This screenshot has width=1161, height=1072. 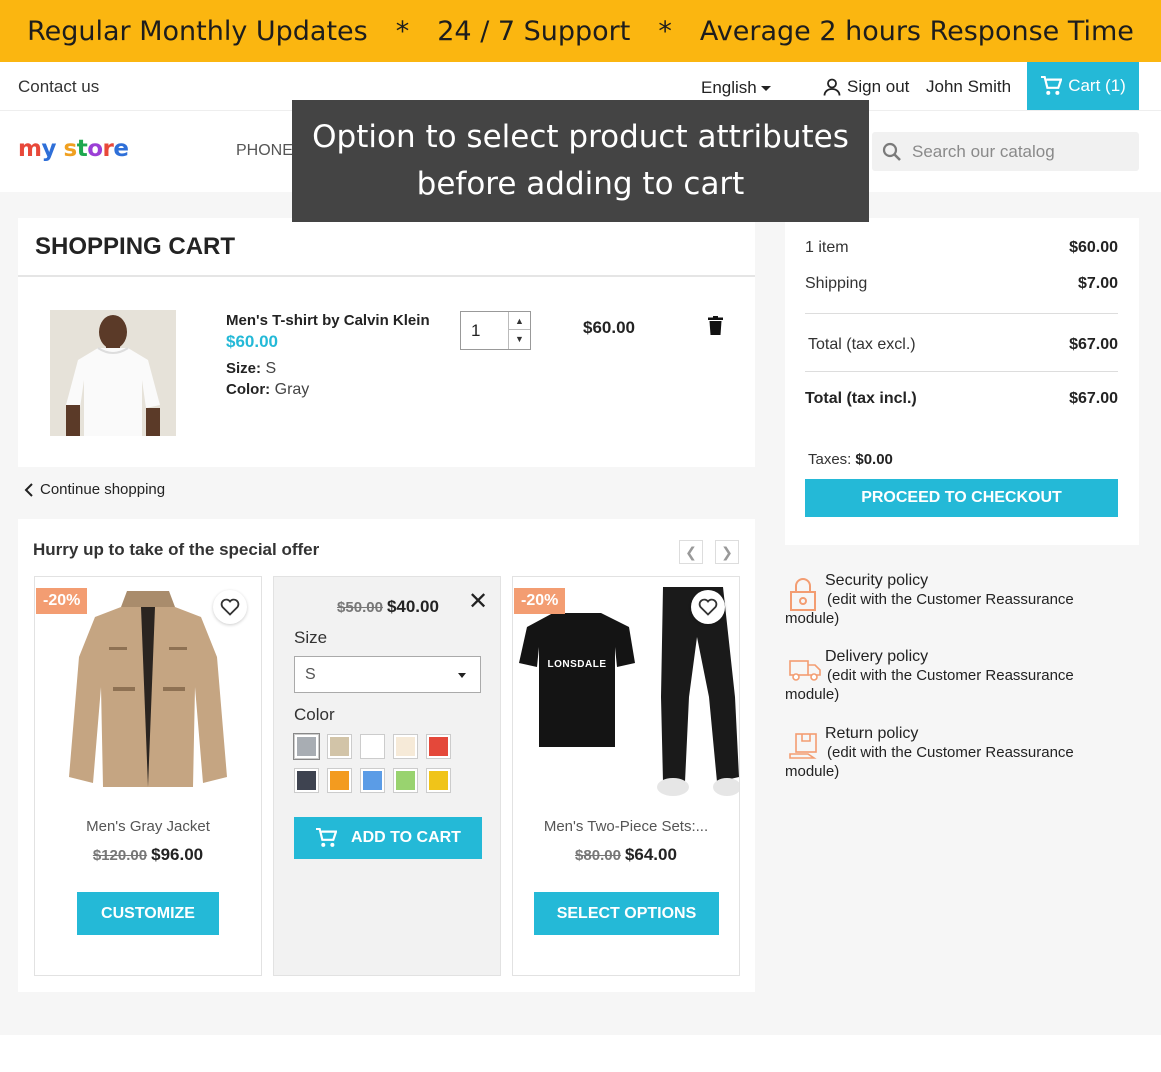 What do you see at coordinates (580, 184) in the screenshot?
I see `tooltip-line-2: before adding to cart` at bounding box center [580, 184].